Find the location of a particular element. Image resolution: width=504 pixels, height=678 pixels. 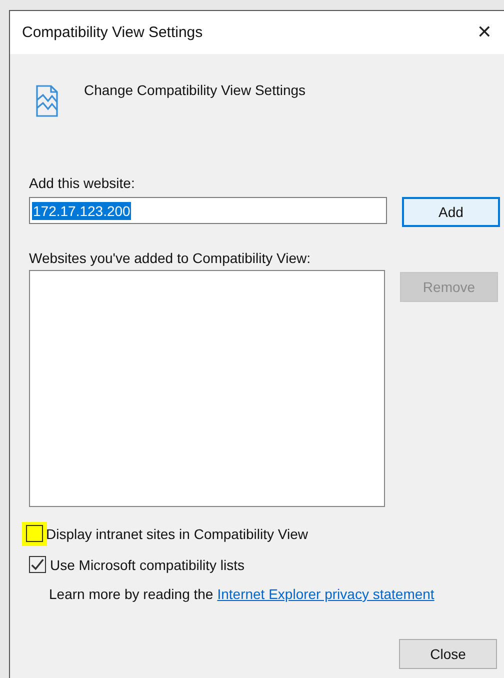

list-label: Websites you've added to Compatibility View: is located at coordinates (170, 258).